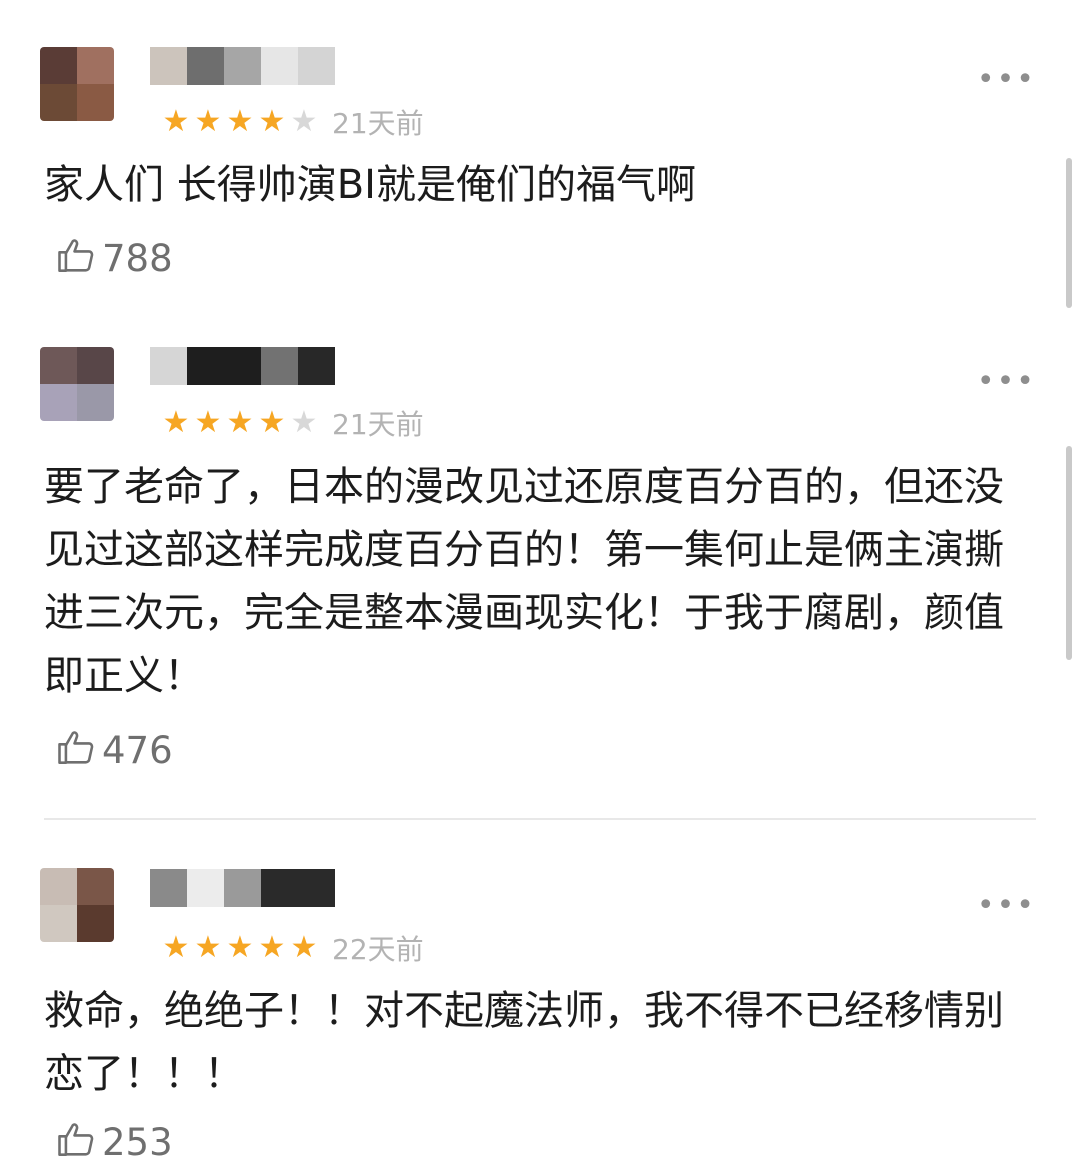 Image resolution: width=1080 pixels, height=1166 pixels. What do you see at coordinates (137, 258) in the screenshot?
I see `like-count: 788` at bounding box center [137, 258].